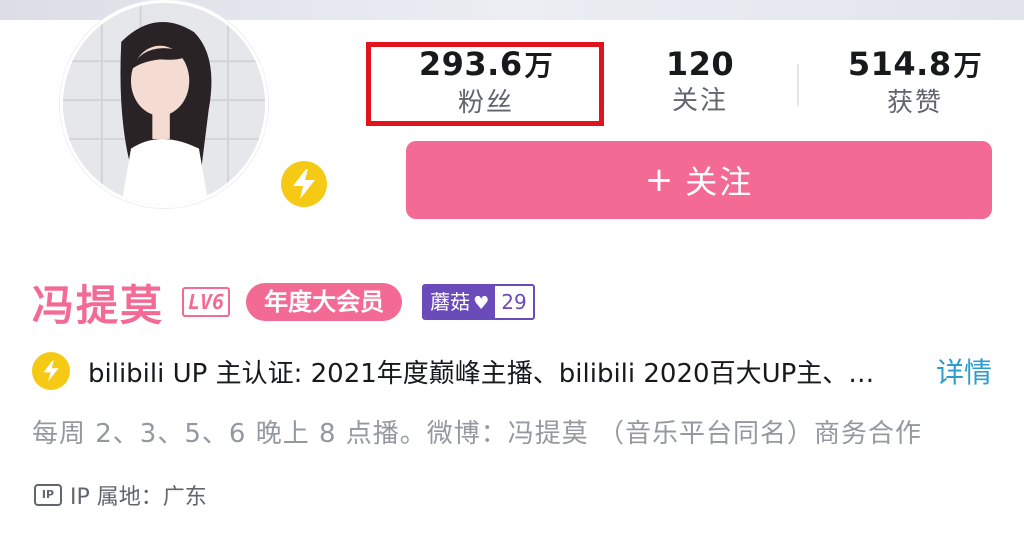 The height and width of the screenshot is (537, 1024). I want to click on follow-button-label: 关注, so click(719, 182).